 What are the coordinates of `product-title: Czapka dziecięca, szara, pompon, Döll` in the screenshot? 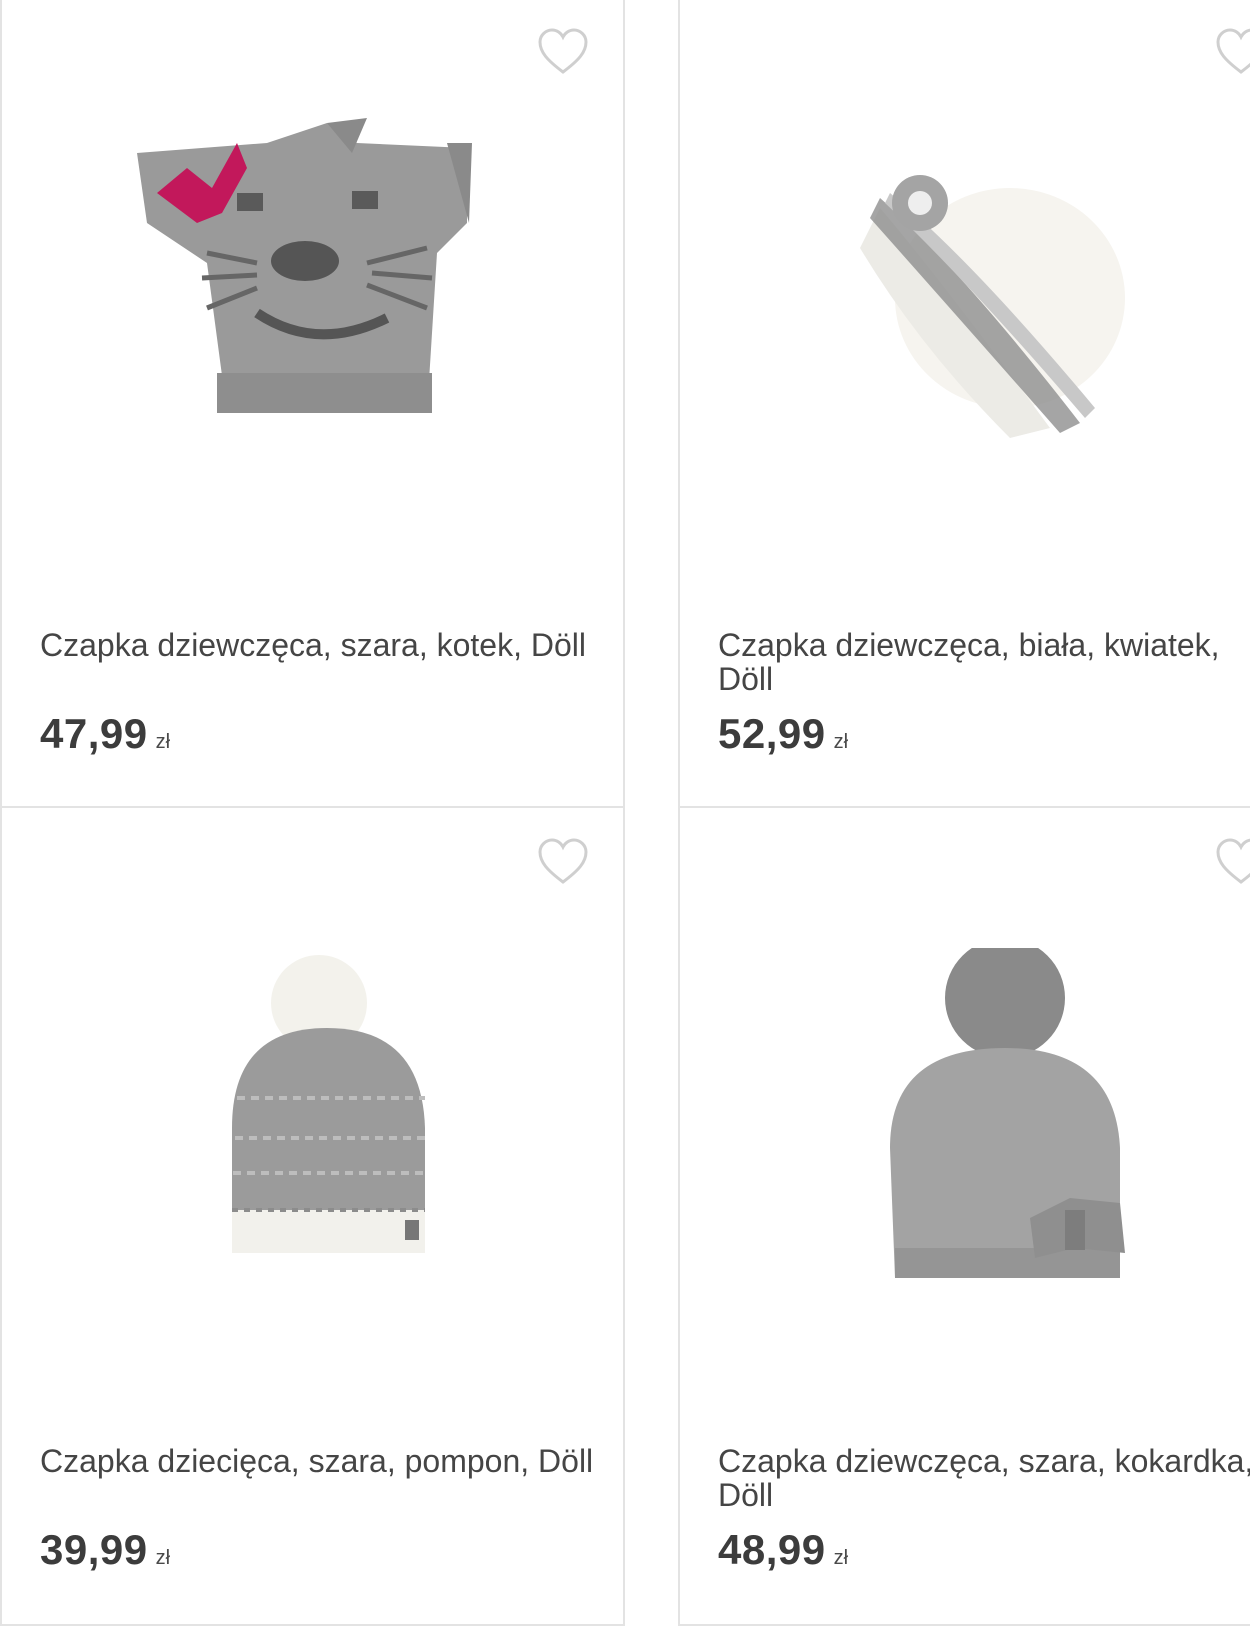 It's located at (320, 1461).